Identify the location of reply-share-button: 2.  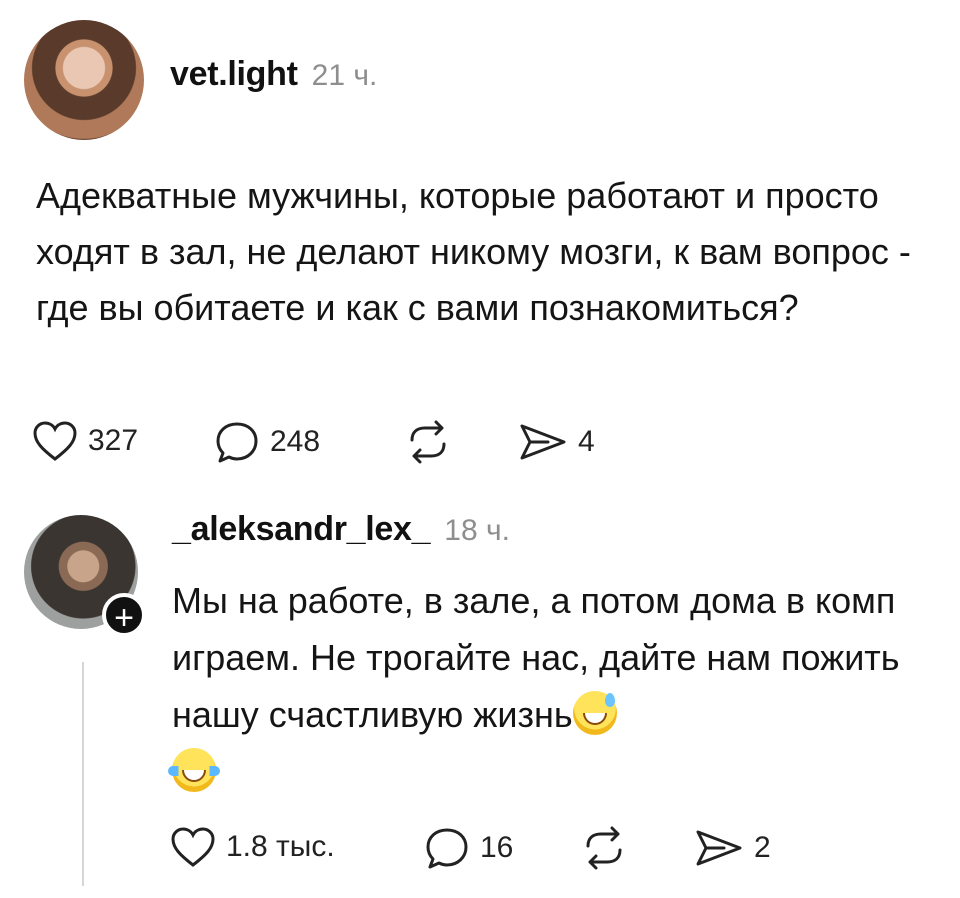
(732, 848).